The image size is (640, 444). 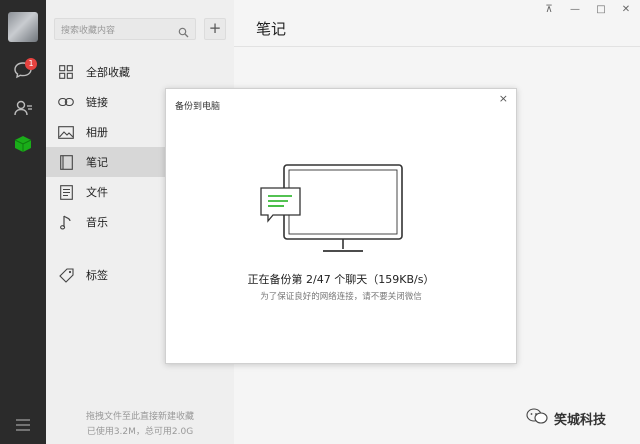 I want to click on contacts-icon, so click(x=23, y=108).